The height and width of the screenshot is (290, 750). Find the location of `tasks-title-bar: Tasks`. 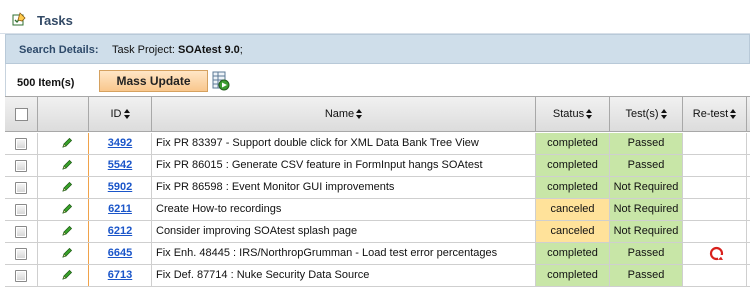

tasks-title-bar: Tasks is located at coordinates (375, 17).